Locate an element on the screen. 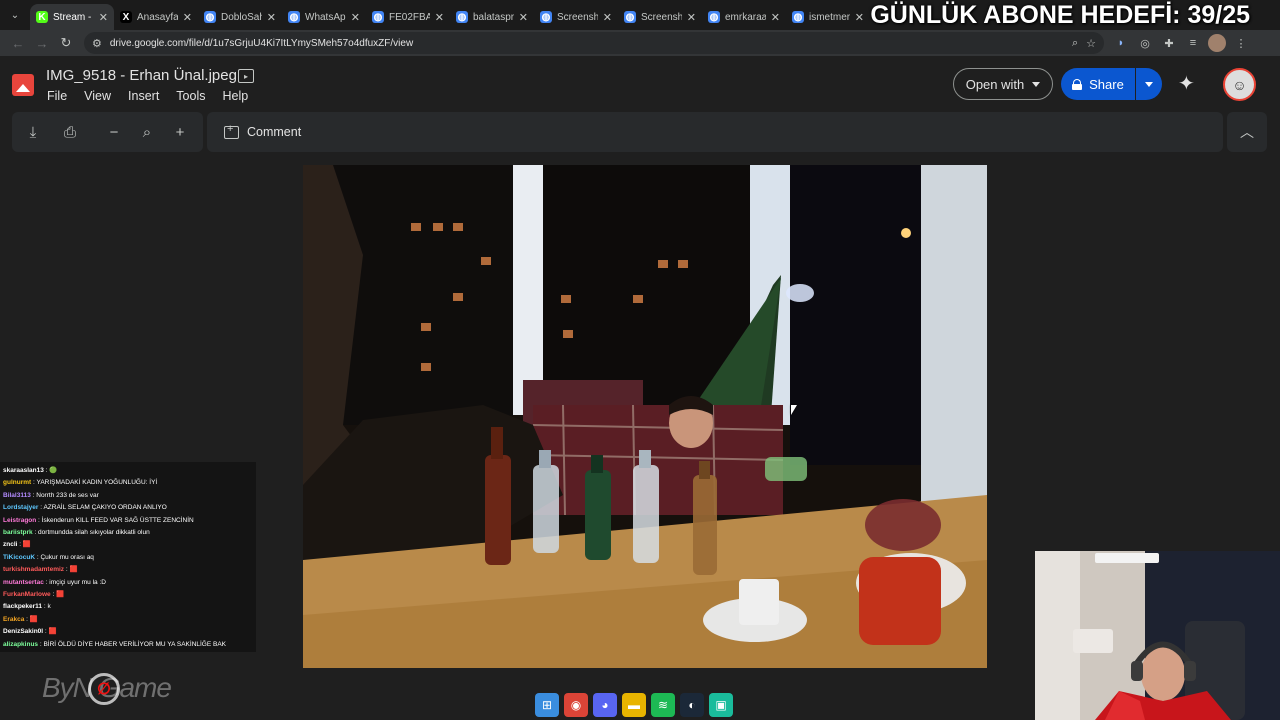 Image resolution: width=1280 pixels, height=720 pixels. menu-view: View is located at coordinates (97, 96).